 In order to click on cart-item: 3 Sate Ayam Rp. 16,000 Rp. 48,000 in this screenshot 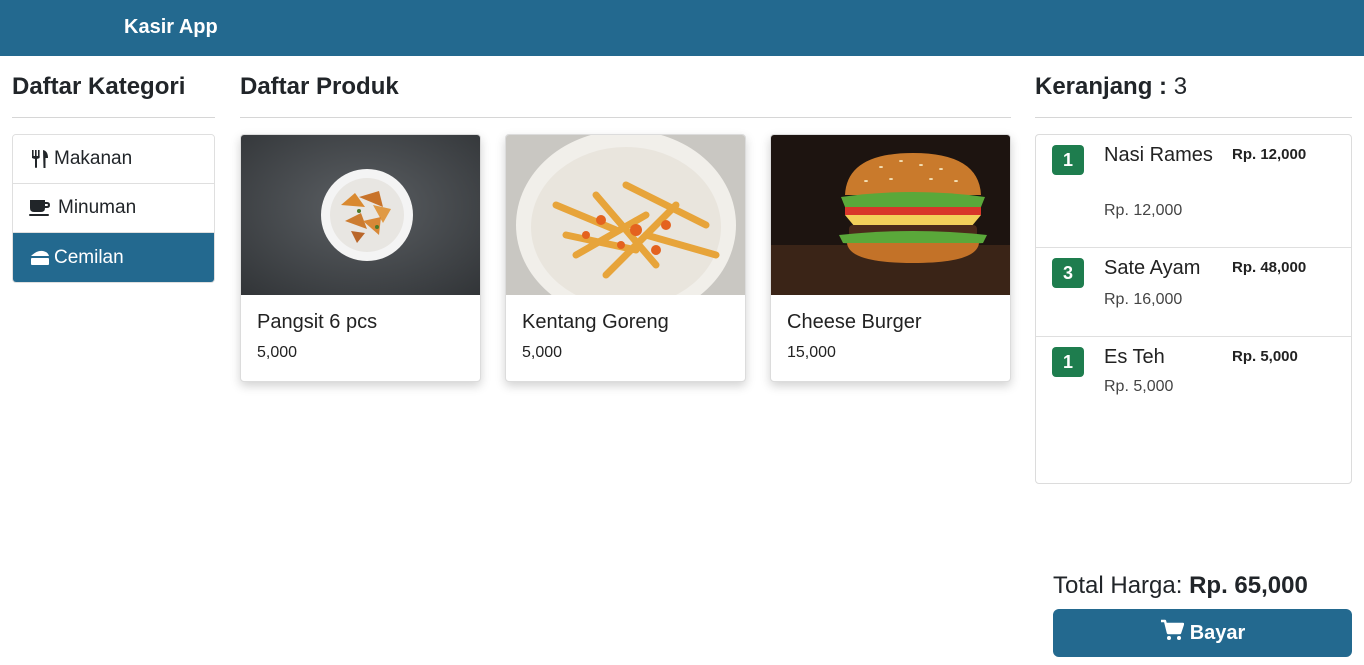, I will do `click(1193, 292)`.